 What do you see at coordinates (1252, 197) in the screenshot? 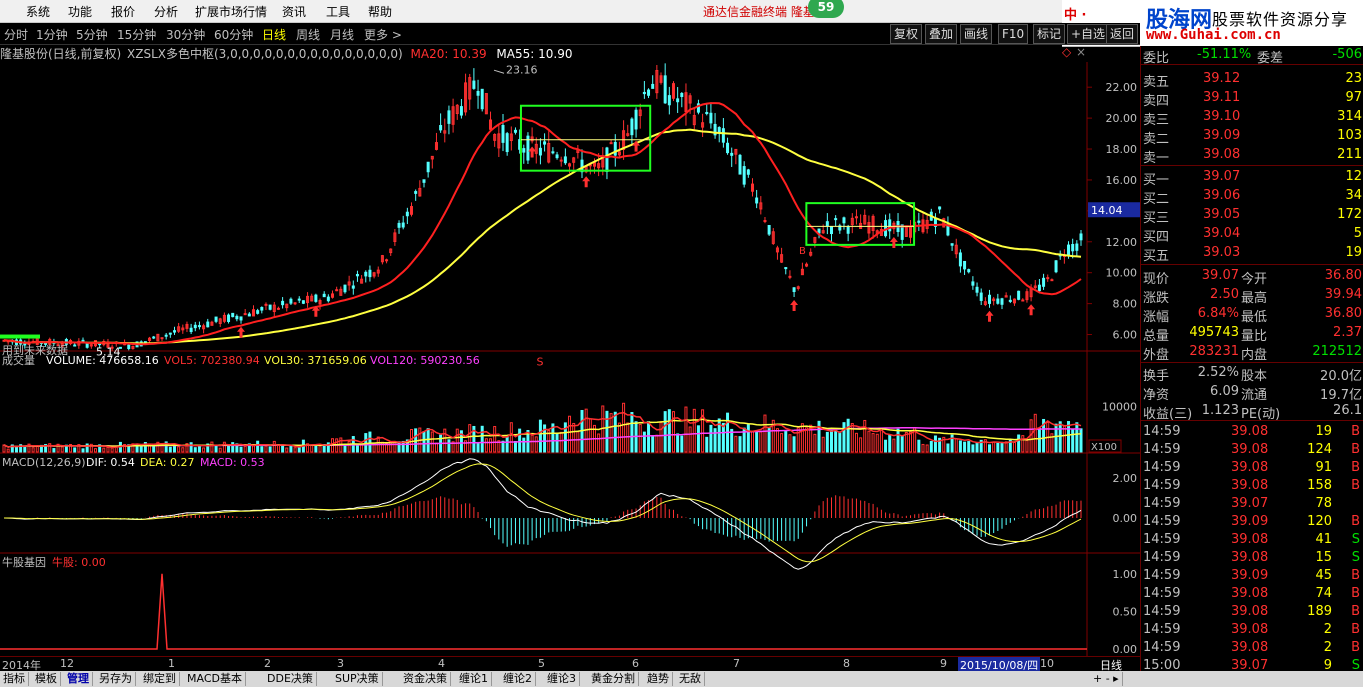
I see `bid-row: 买二 39.06 34` at bounding box center [1252, 197].